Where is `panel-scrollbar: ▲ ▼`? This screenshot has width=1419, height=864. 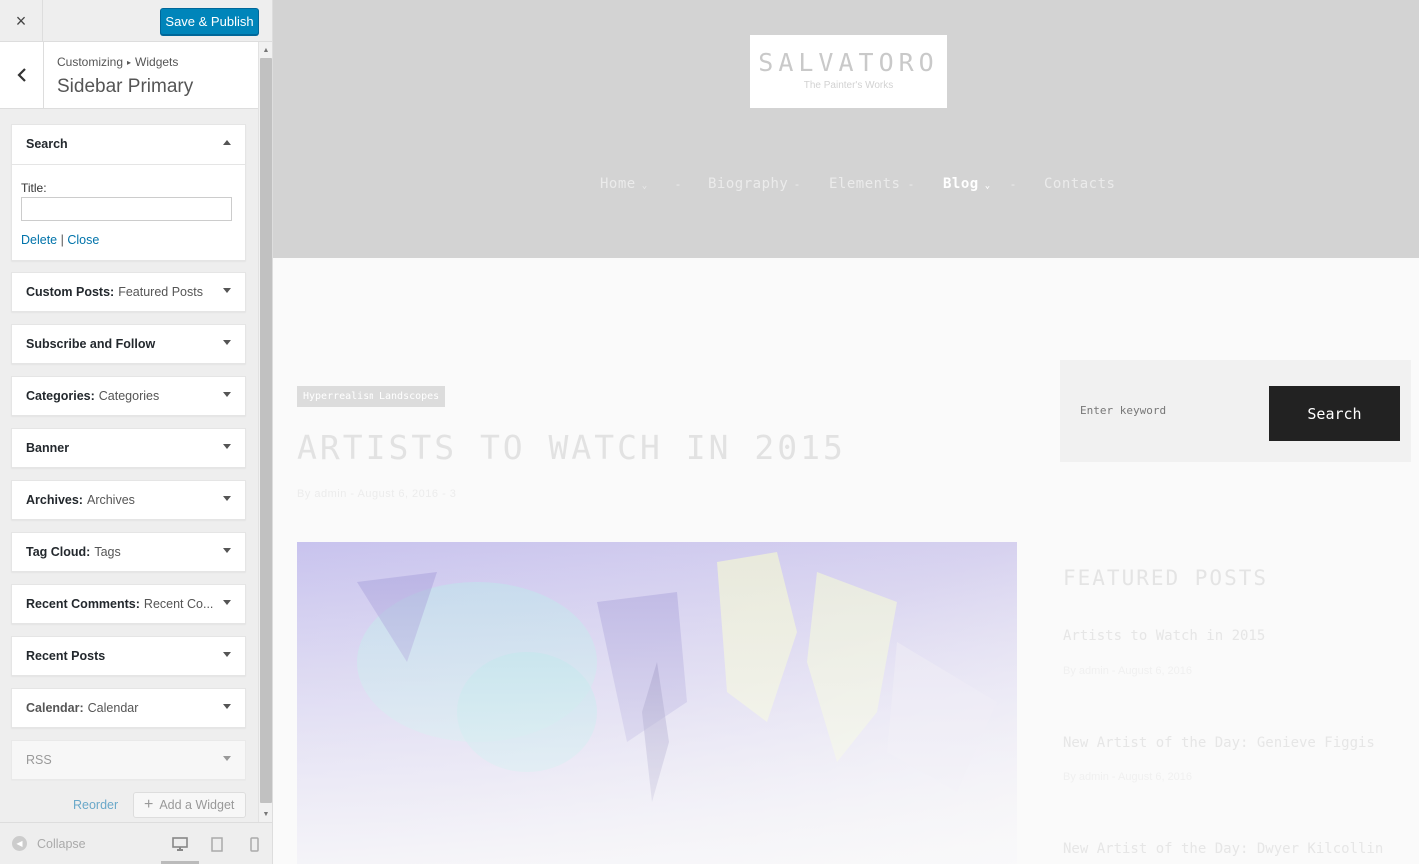
panel-scrollbar: ▲ ▼ is located at coordinates (265, 432).